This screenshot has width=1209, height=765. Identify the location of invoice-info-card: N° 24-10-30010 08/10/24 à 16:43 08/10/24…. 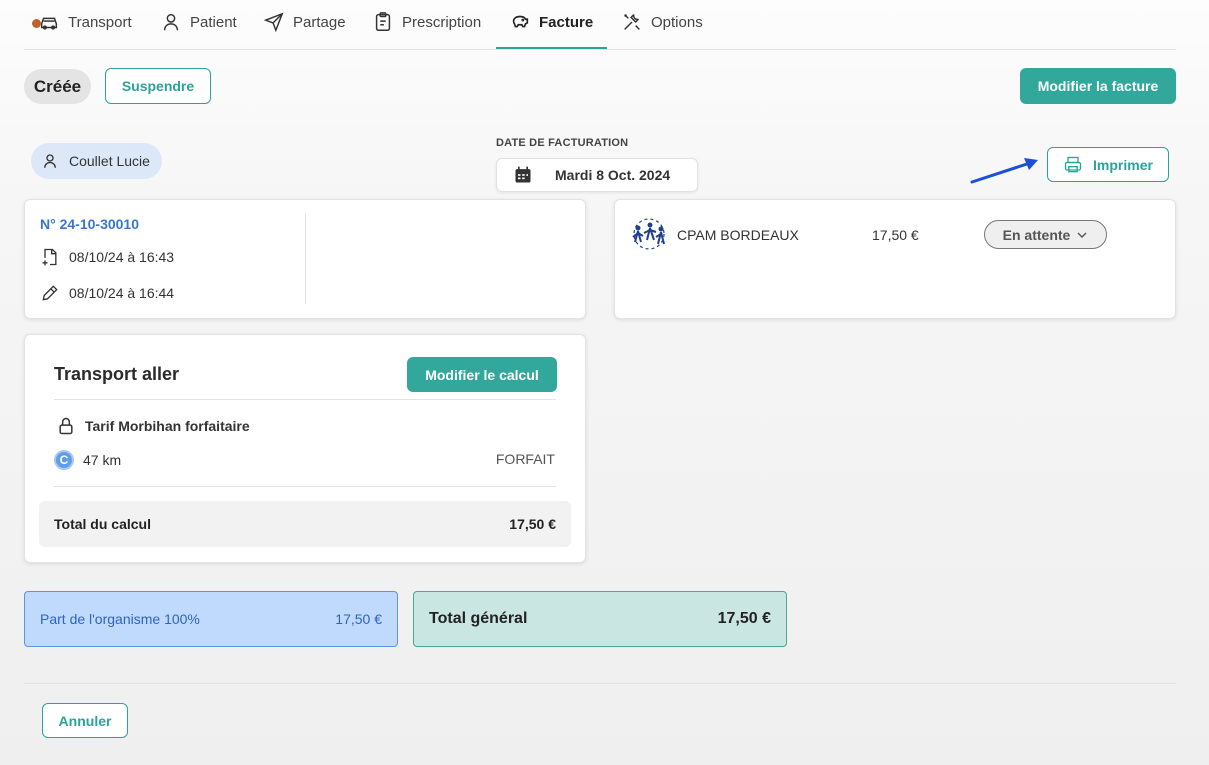
(305, 259).